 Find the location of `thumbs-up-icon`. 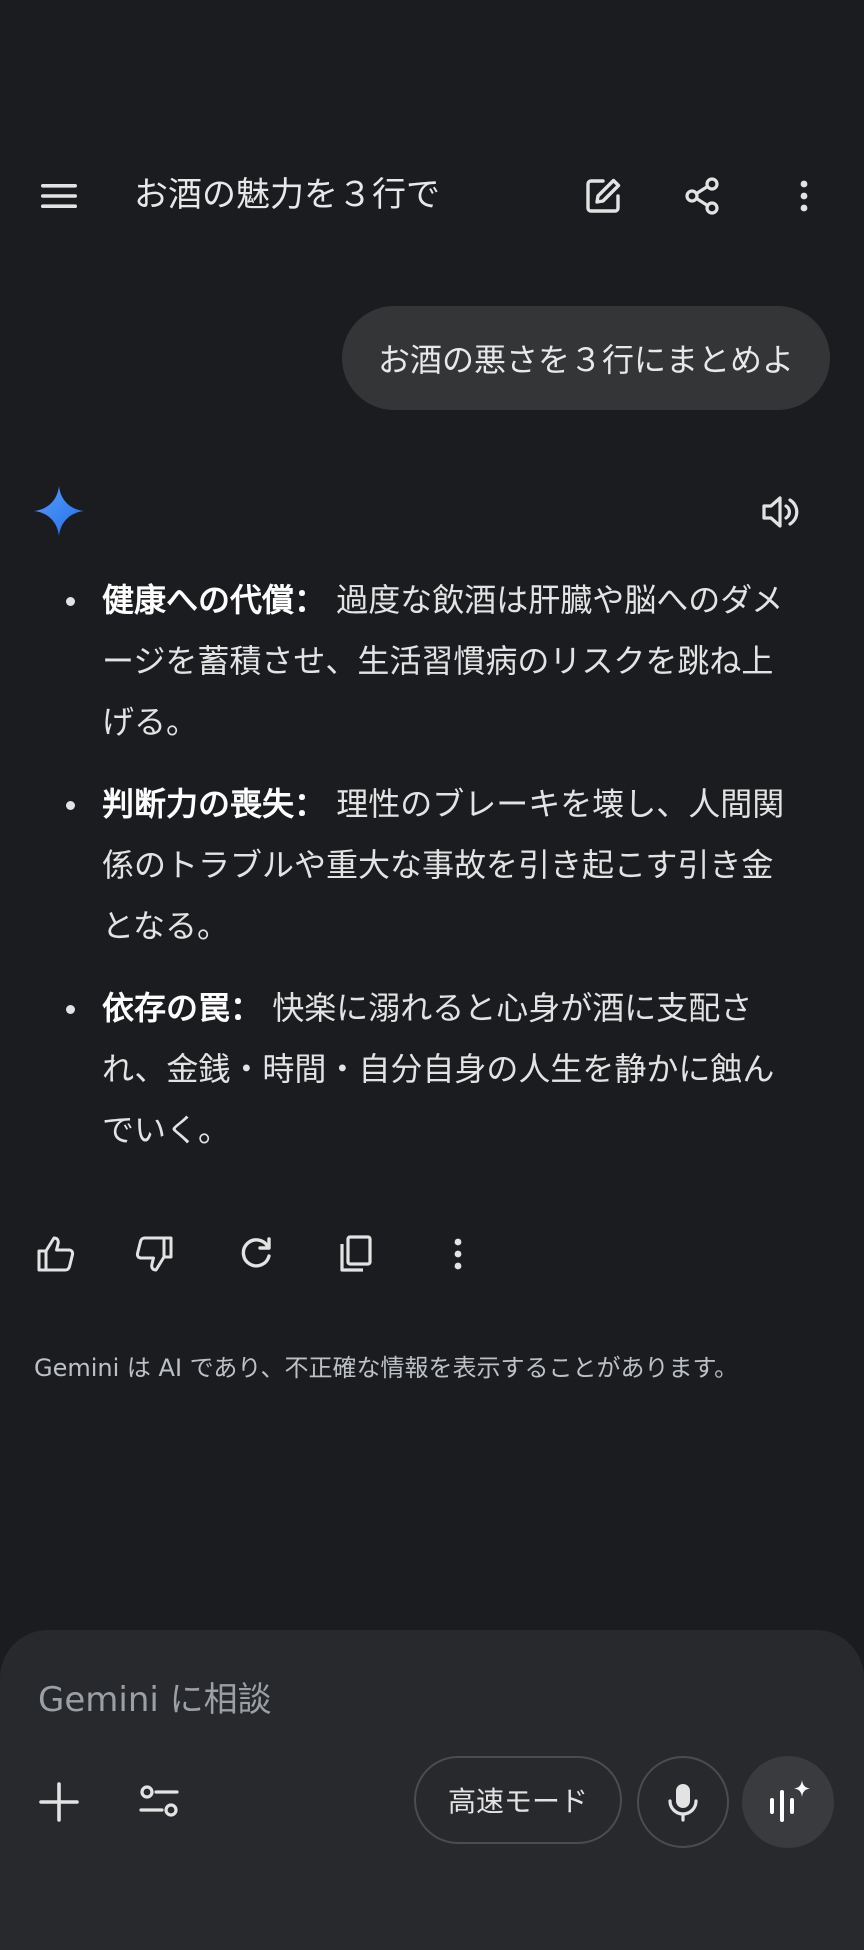

thumbs-up-icon is located at coordinates (56, 1254).